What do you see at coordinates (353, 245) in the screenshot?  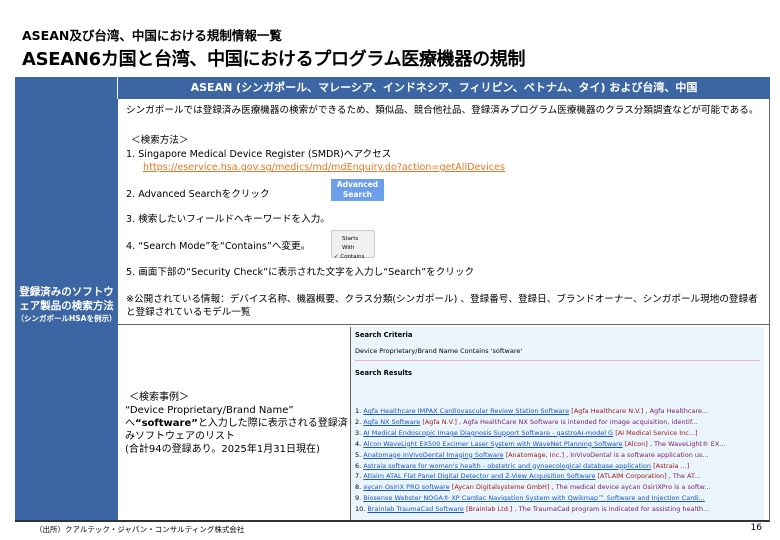 I see `search-mode-image: Starts With ✓ Contains` at bounding box center [353, 245].